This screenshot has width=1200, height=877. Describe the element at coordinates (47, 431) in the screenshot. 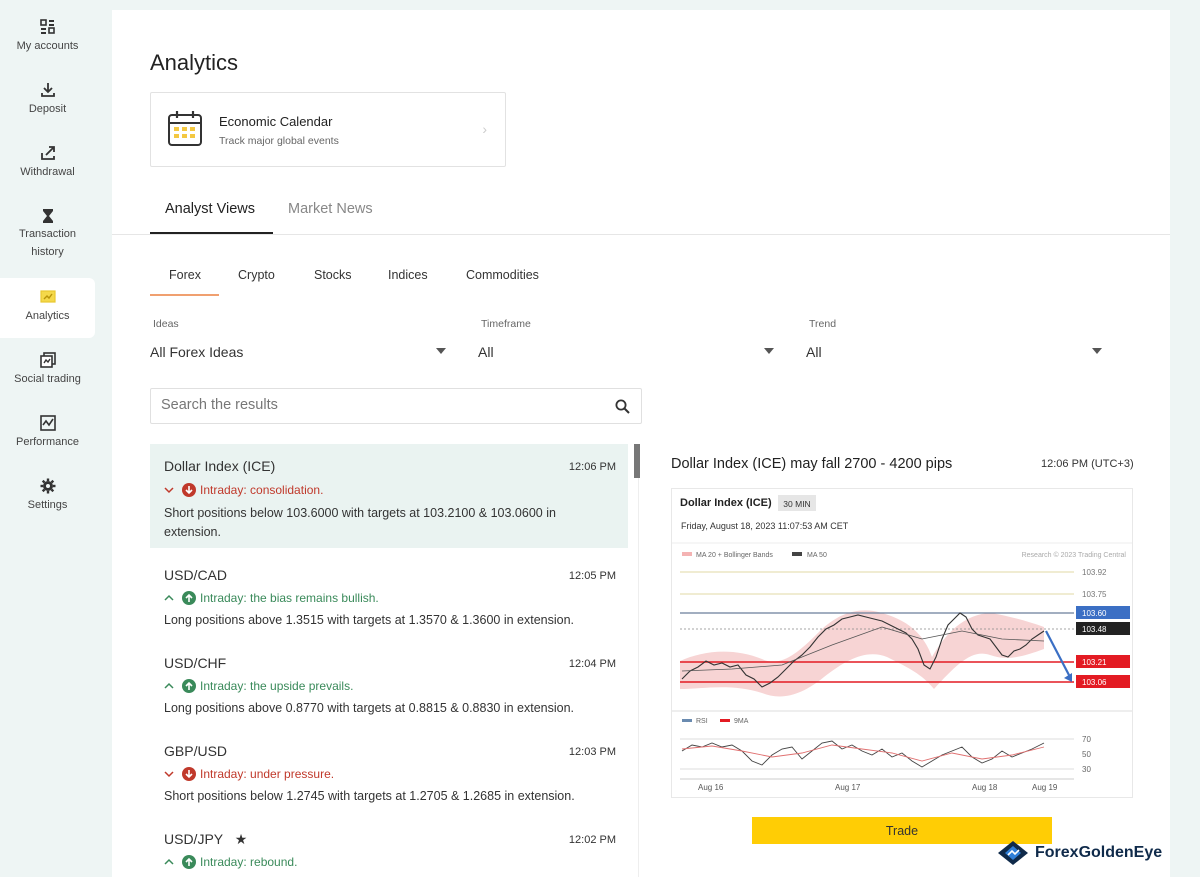

I see `sidebar-item-performance: Performance` at that location.